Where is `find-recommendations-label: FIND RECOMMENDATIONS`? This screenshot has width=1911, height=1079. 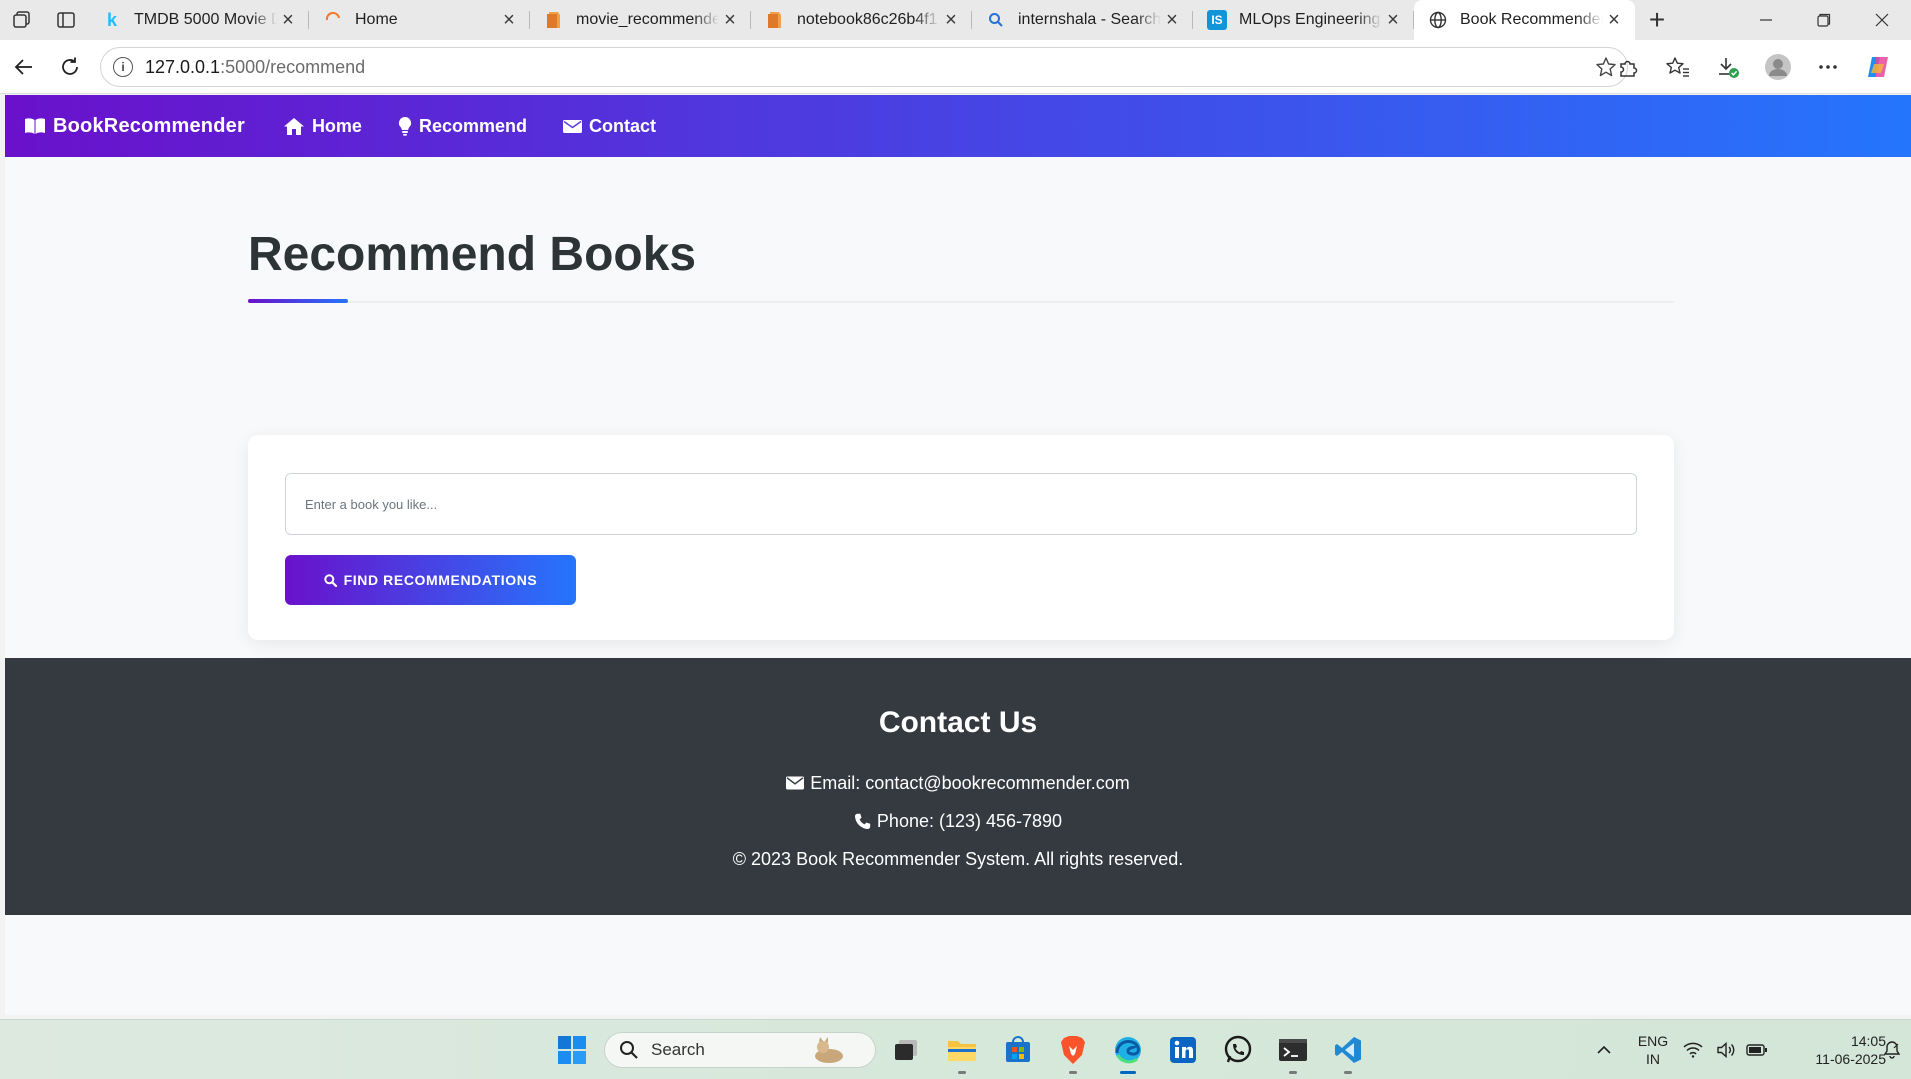 find-recommendations-label: FIND RECOMMENDATIONS is located at coordinates (440, 580).